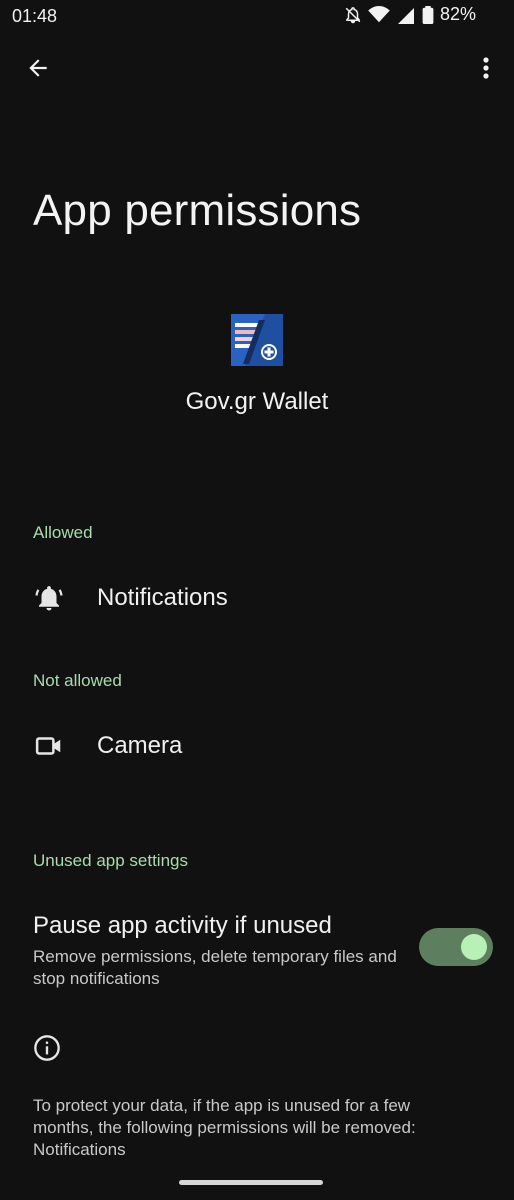 The height and width of the screenshot is (1200, 514). Describe the element at coordinates (162, 597) in the screenshot. I see `permission-label: Notifications` at that location.